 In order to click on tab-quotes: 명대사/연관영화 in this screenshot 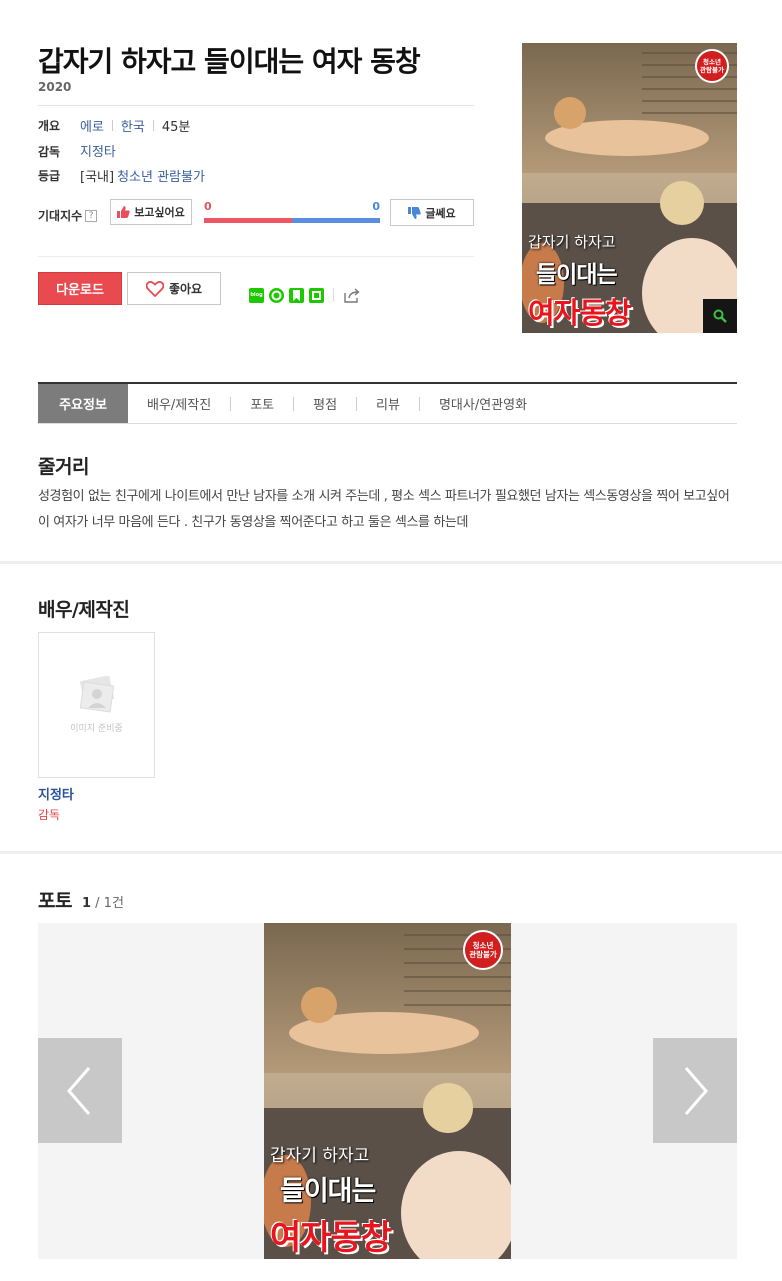, I will do `click(483, 403)`.